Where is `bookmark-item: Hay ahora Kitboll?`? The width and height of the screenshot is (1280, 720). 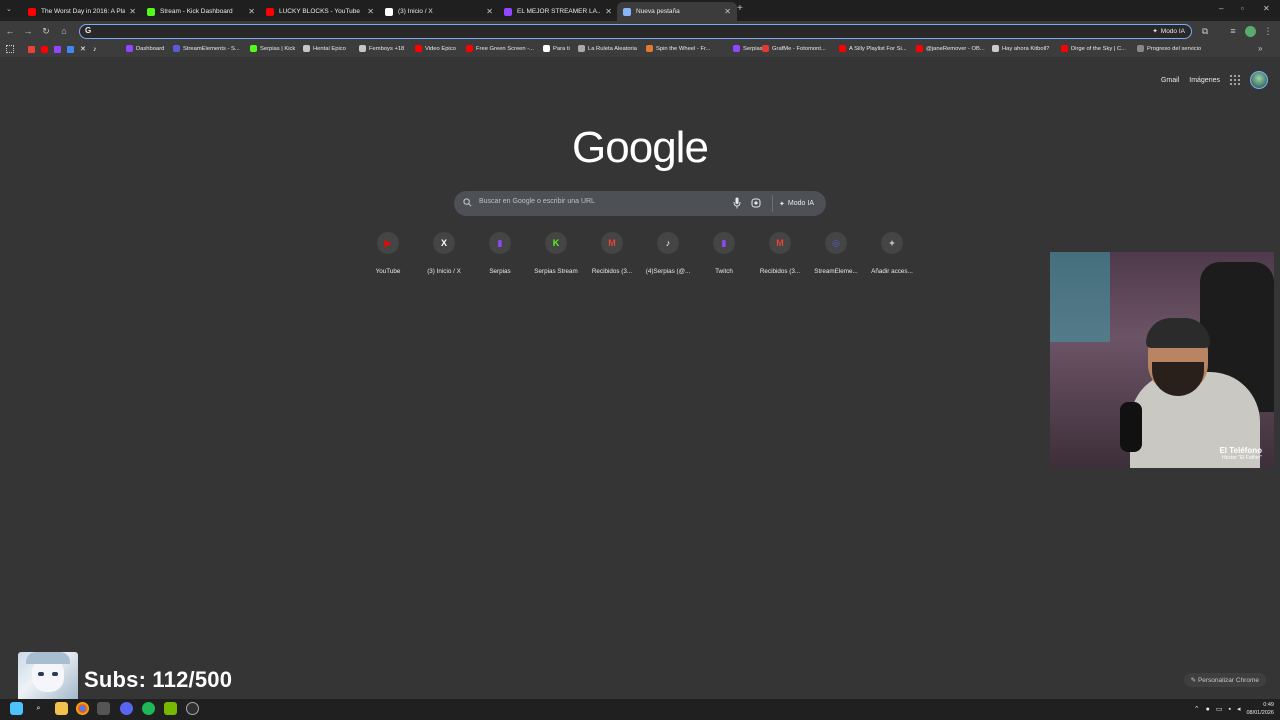 bookmark-item: Hay ahora Kitboll? is located at coordinates (1020, 48).